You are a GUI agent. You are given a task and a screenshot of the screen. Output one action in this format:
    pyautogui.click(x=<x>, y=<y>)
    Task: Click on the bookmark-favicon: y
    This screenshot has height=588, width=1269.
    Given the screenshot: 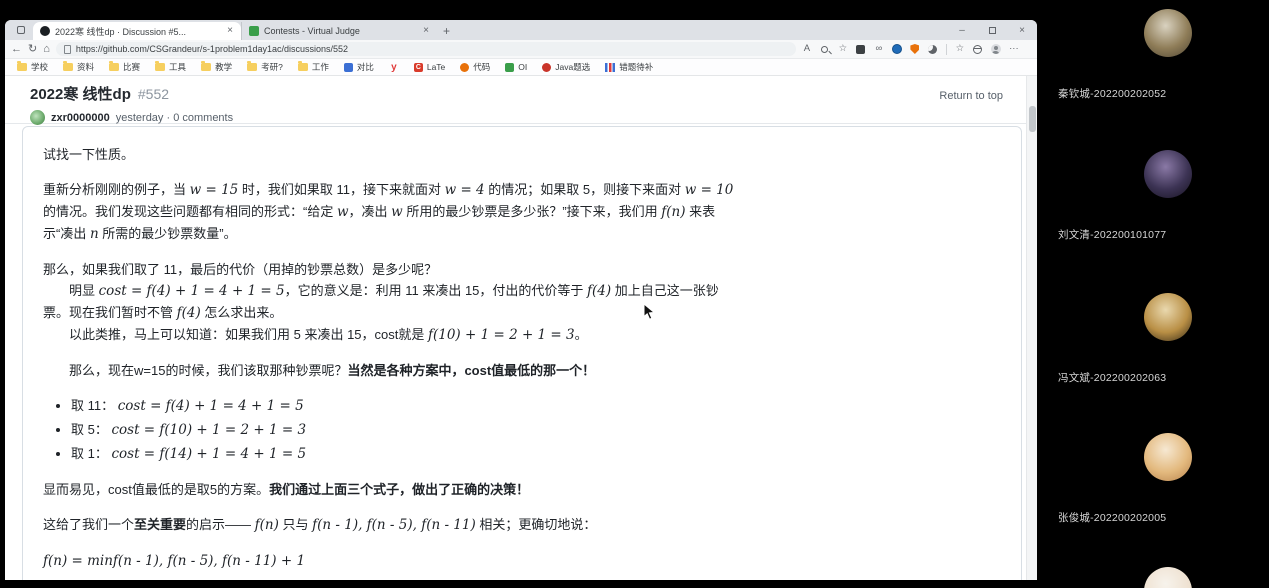 What is the action you would take?
    pyautogui.click(x=394, y=67)
    